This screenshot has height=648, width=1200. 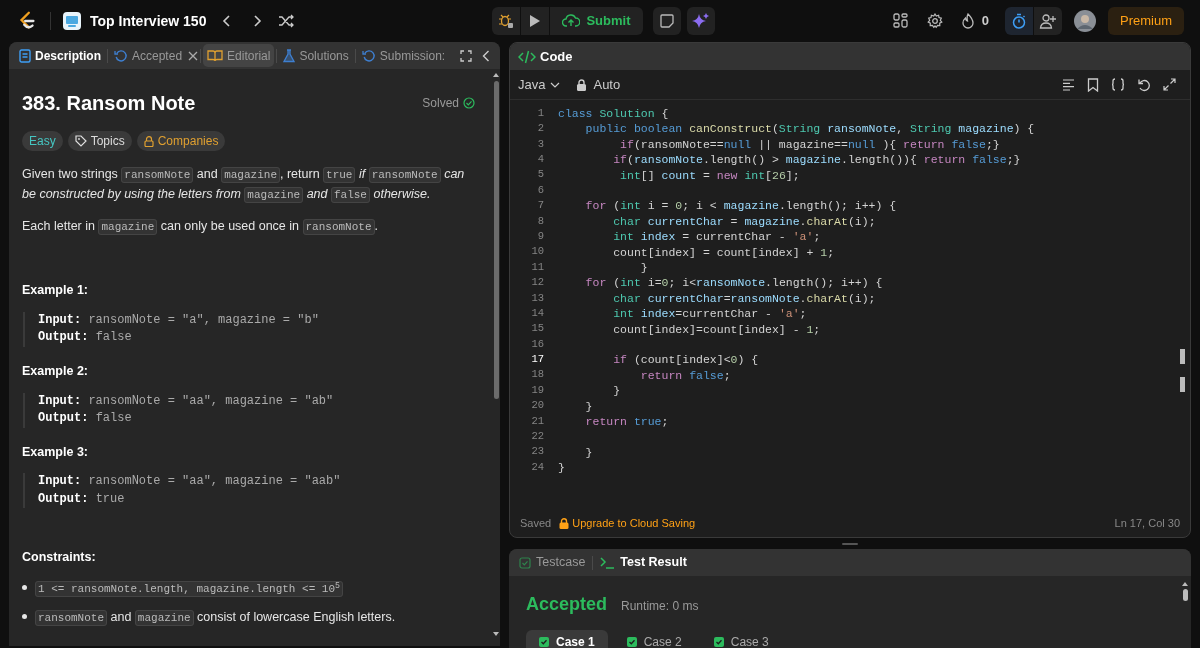 I want to click on code-line: int index = currentChar - 'a';, so click(x=716, y=237).